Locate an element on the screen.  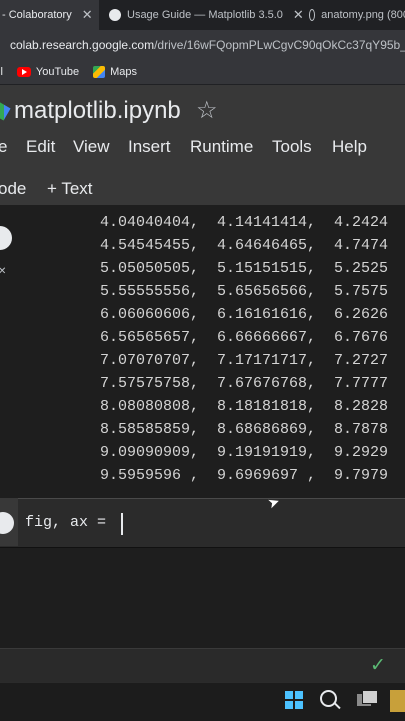
menu-edit: Edit is located at coordinates (40, 147).